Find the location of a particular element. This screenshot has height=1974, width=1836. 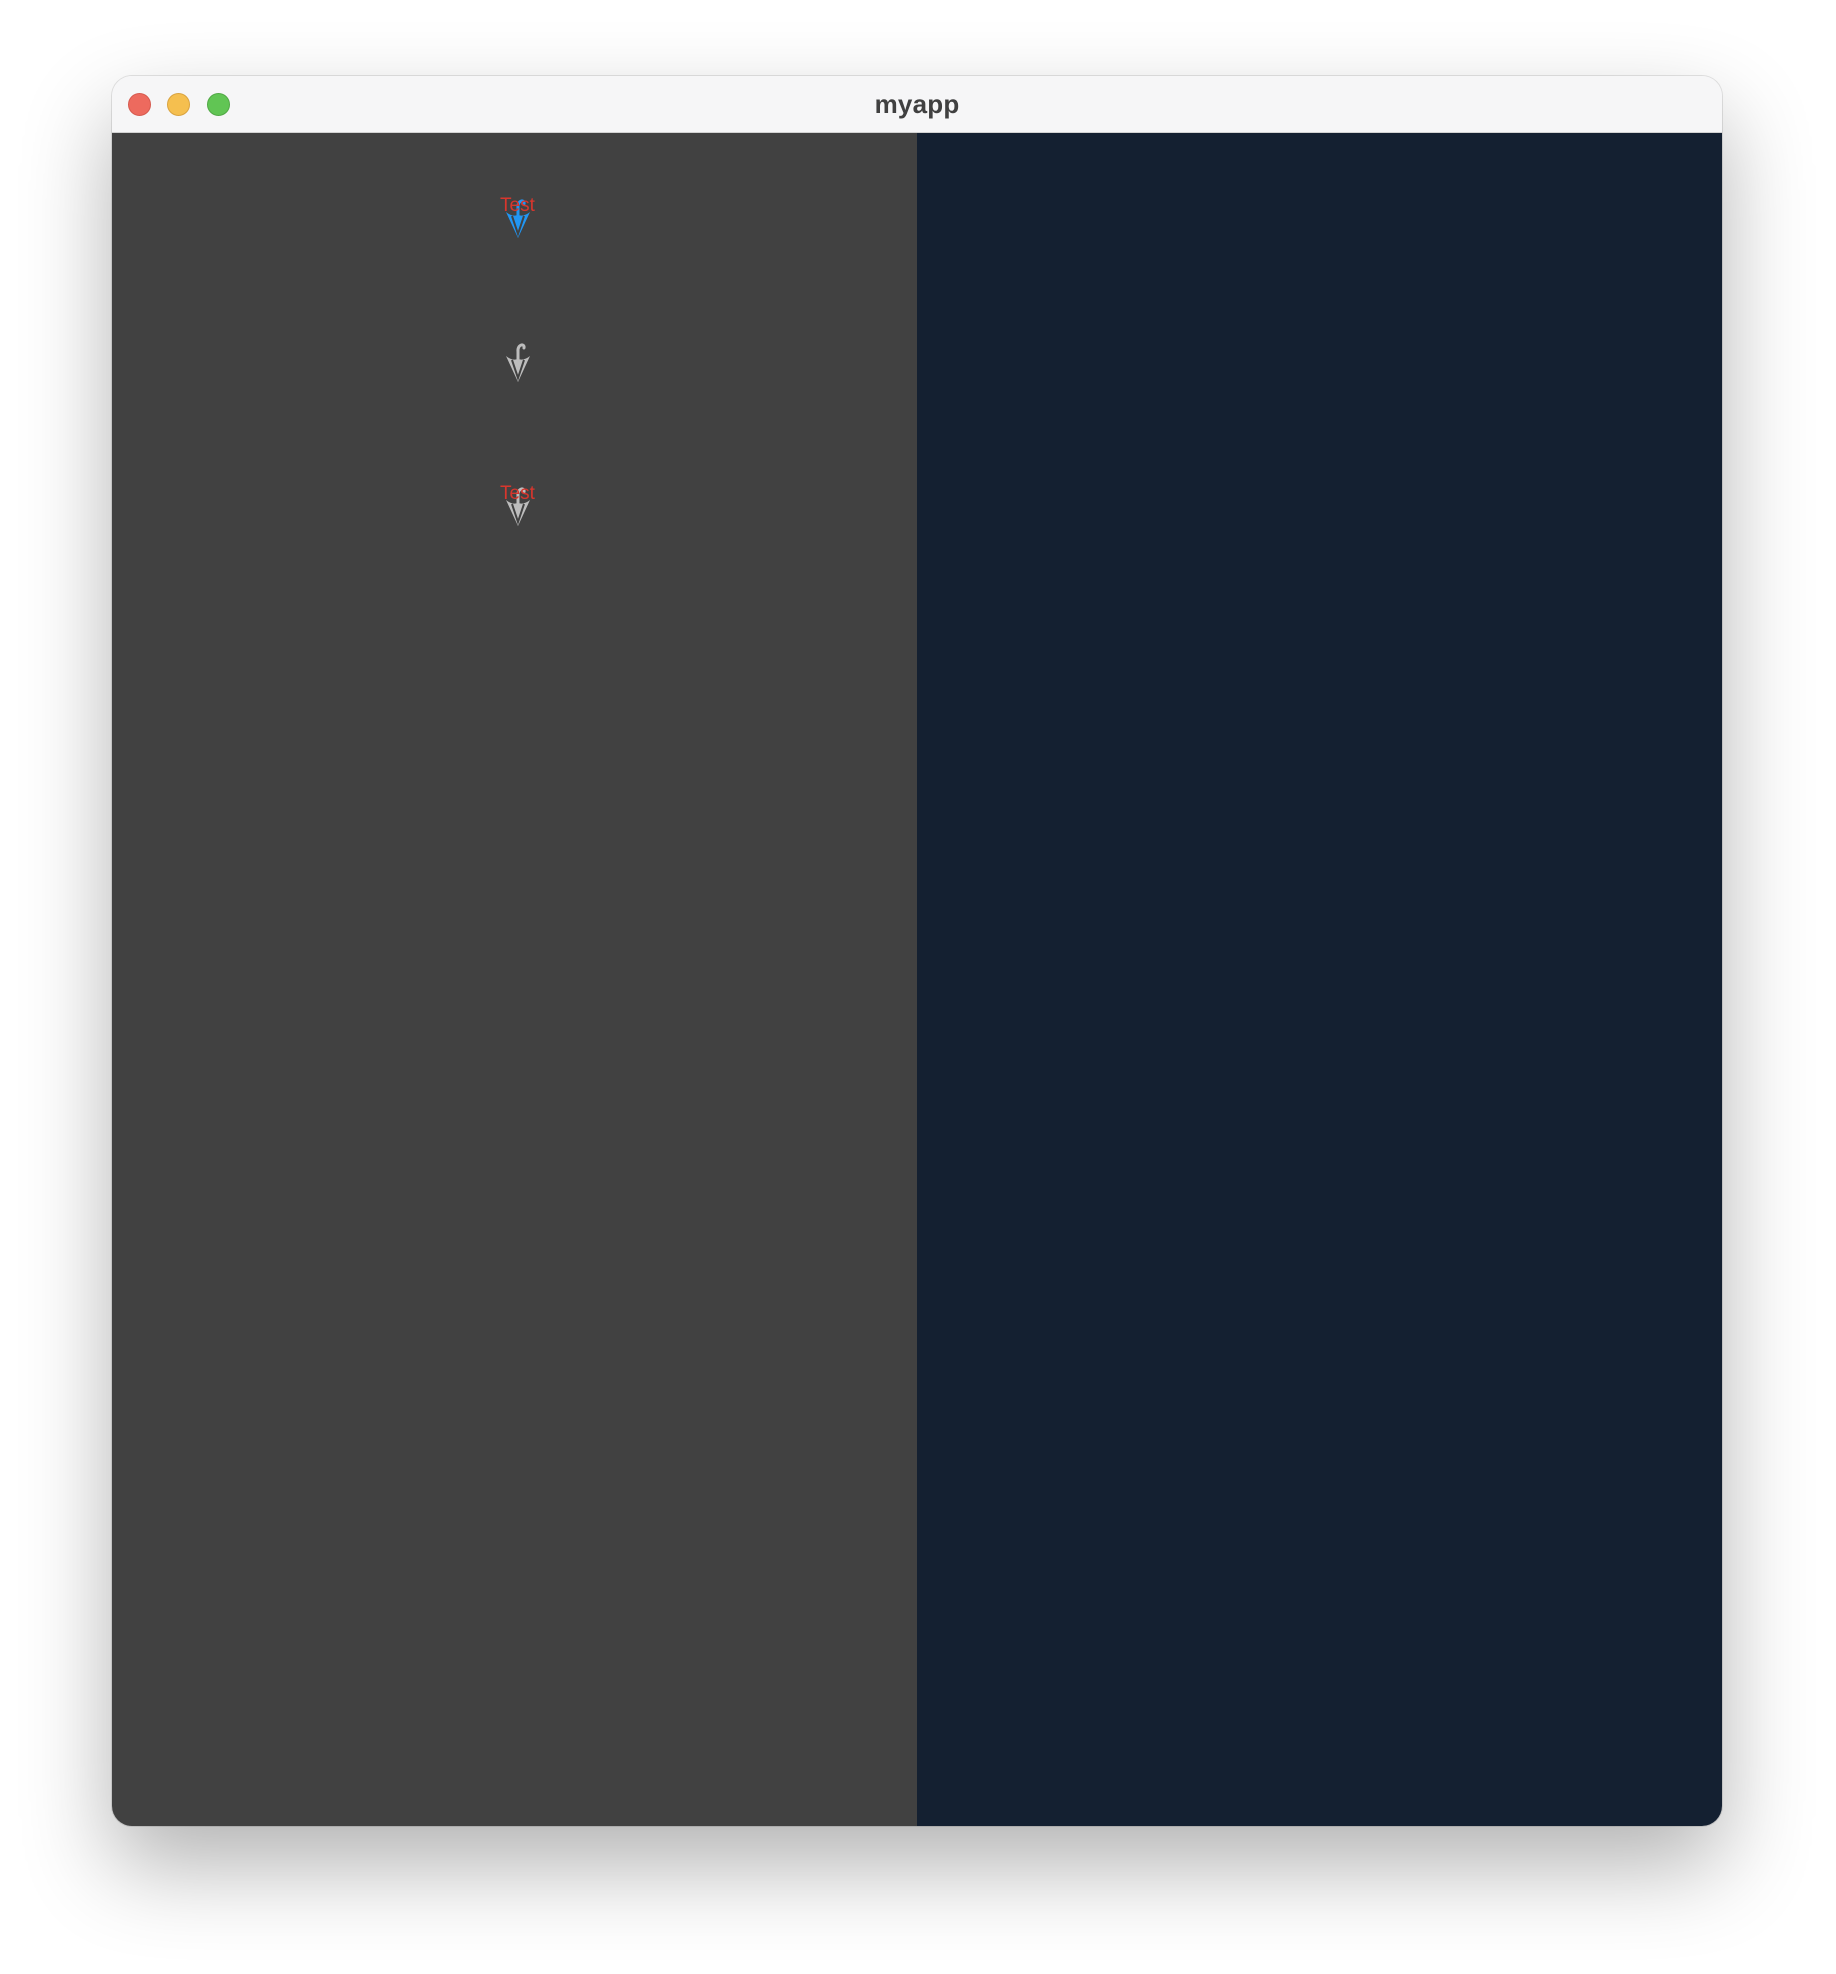

window-title: myapp is located at coordinates (917, 104).